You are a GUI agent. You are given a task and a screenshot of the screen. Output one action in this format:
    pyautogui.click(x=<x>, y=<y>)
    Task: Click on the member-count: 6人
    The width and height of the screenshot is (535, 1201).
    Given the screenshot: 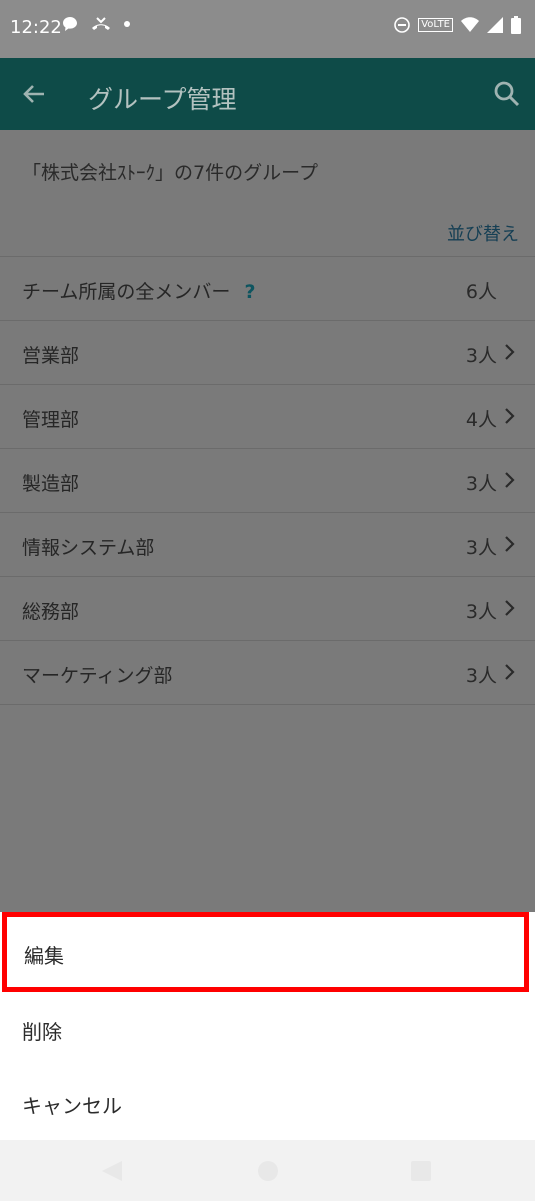 What is the action you would take?
    pyautogui.click(x=481, y=292)
    